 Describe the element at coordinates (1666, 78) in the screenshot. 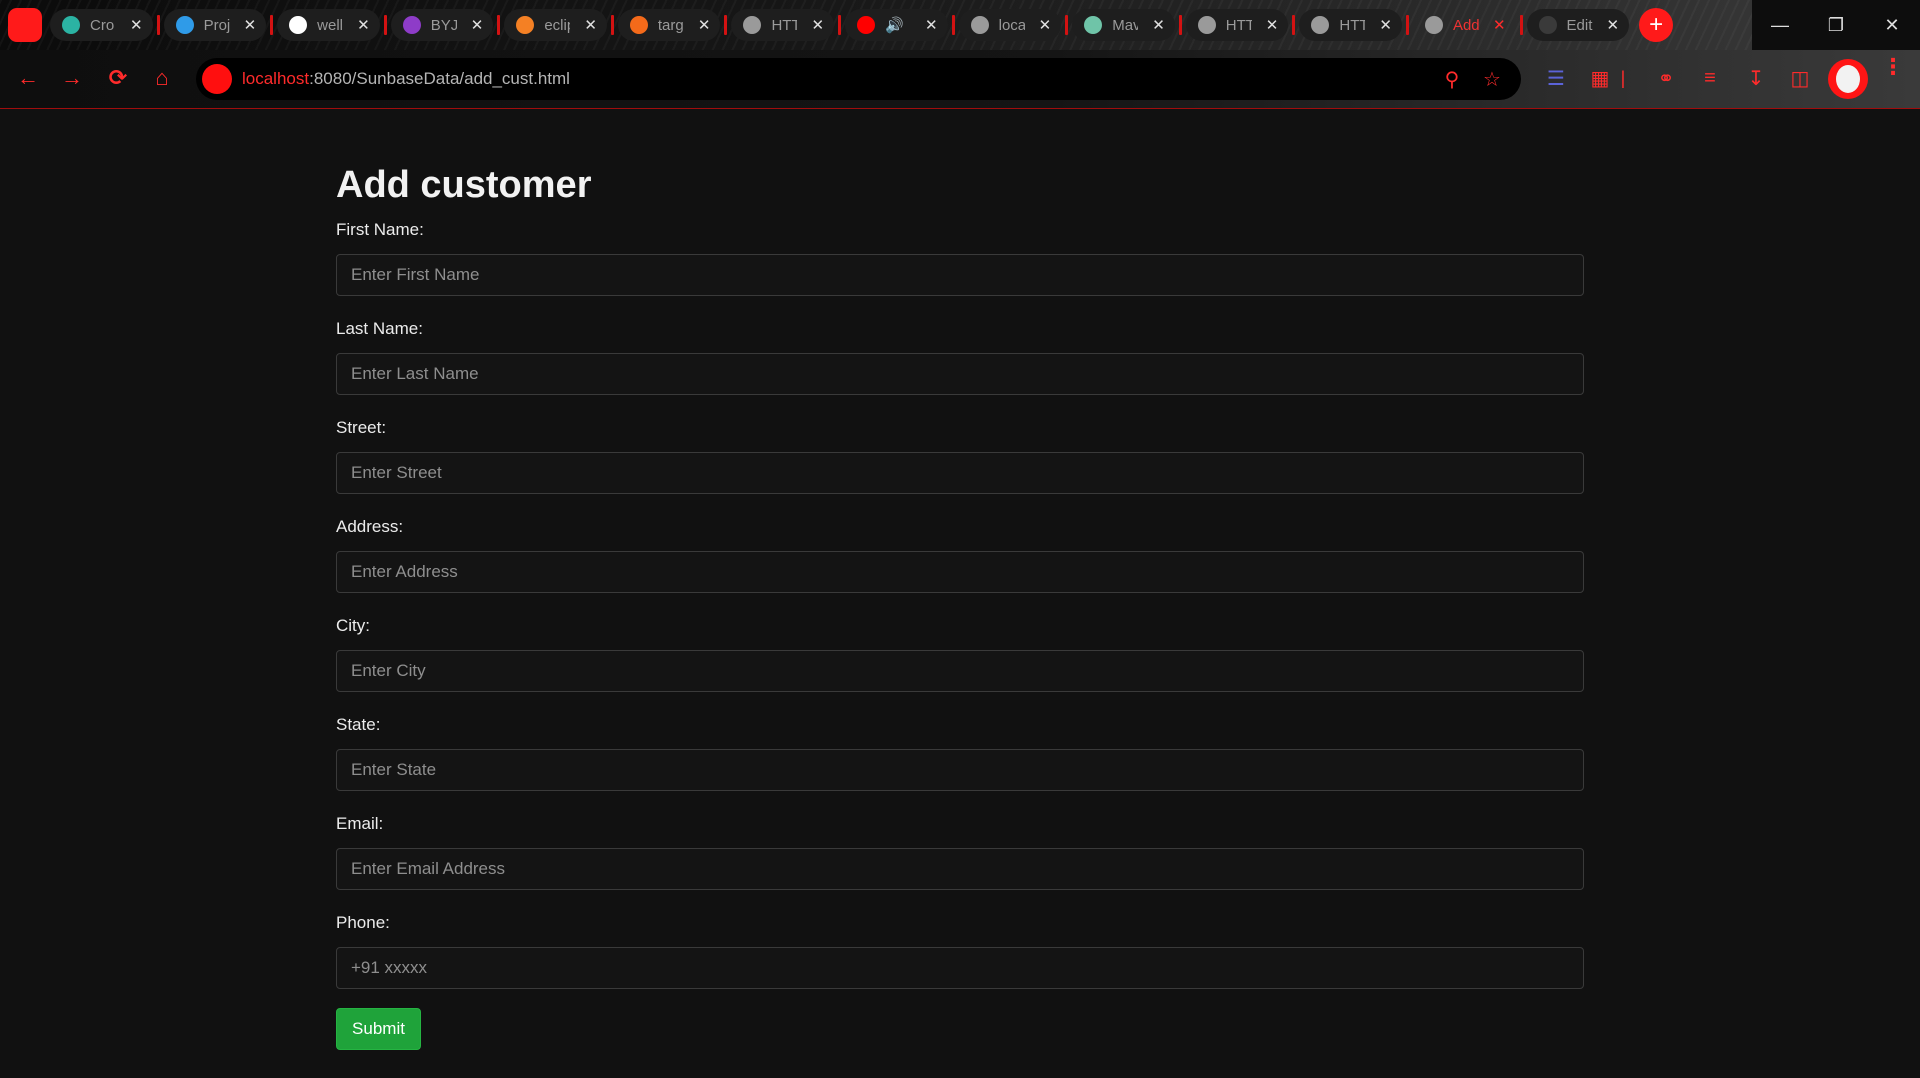

I see `gx-corner-icon: ⚭` at that location.